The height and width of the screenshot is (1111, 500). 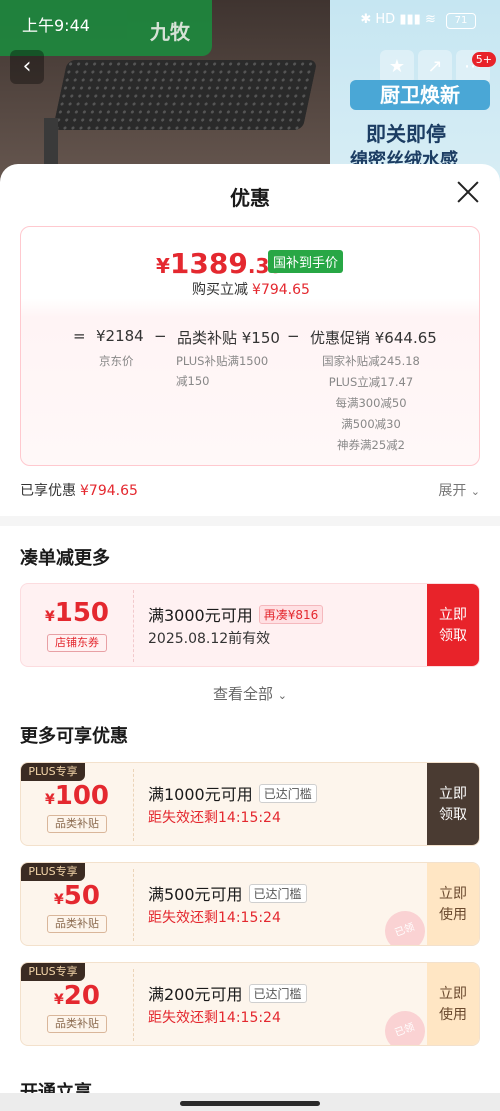 I want to click on coupon-validity: 2025.08.12前有效, so click(x=209, y=639).